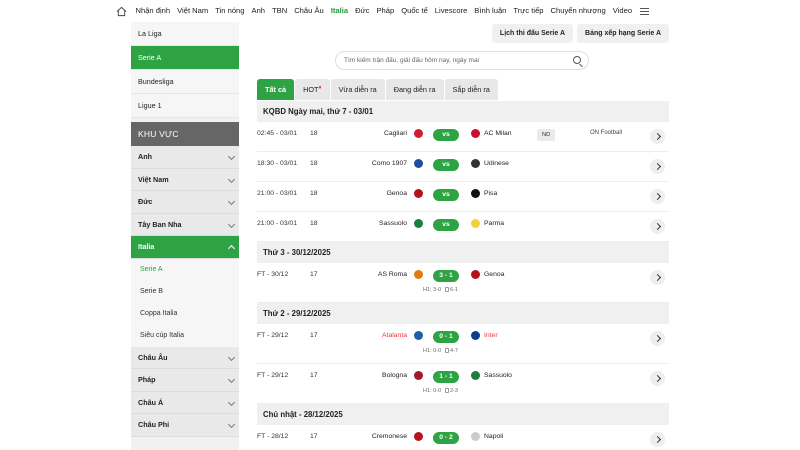 The height and width of the screenshot is (450, 800). I want to click on sidebar-league-item: Serie A, so click(185, 58).